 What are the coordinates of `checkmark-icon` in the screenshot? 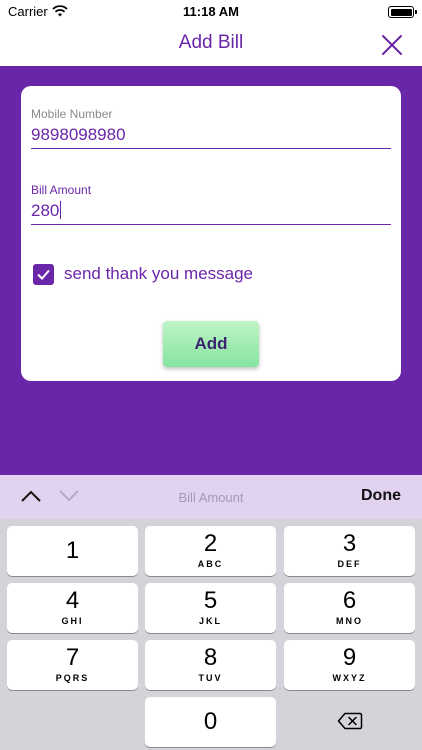 It's located at (43, 274).